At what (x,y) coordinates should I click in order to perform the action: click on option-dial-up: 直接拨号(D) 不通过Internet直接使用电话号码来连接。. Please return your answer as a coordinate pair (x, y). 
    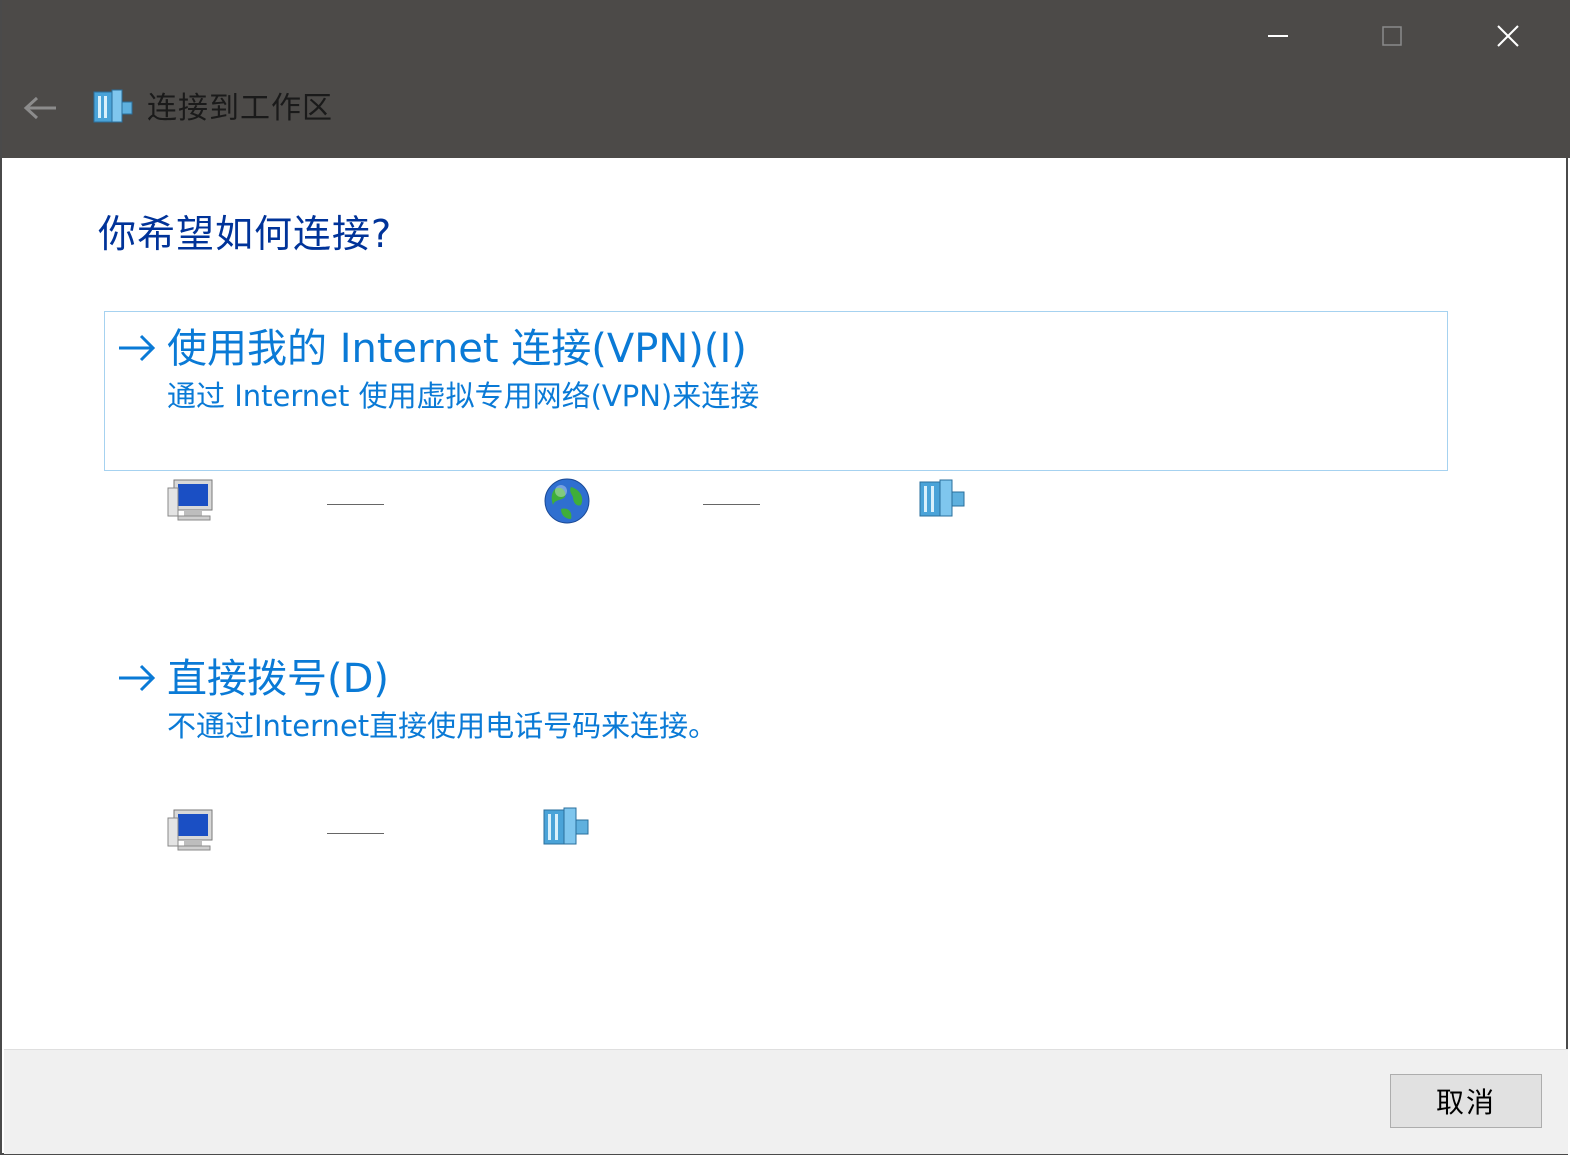
    Looking at the image, I should click on (776, 701).